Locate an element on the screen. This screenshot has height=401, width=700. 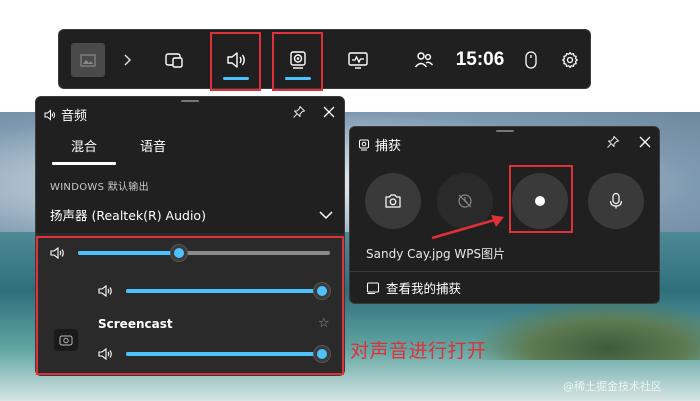
mouse-icon is located at coordinates (531, 60).